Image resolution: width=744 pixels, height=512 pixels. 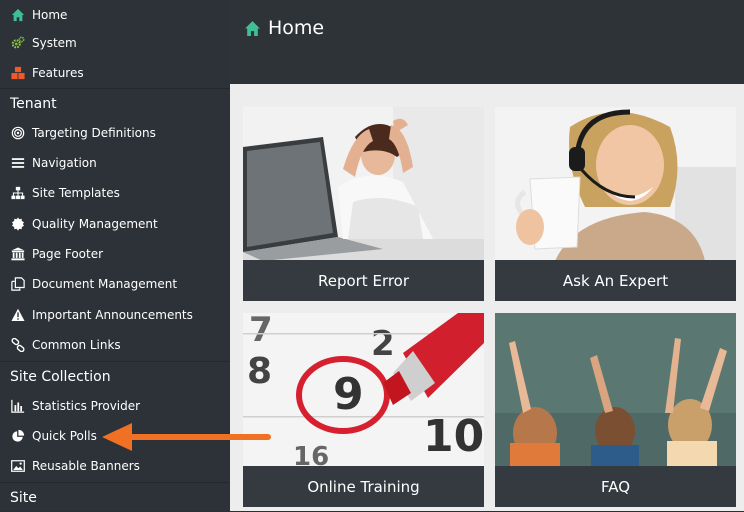 What do you see at coordinates (68, 254) in the screenshot?
I see `sidebar-item-label: Page Footer` at bounding box center [68, 254].